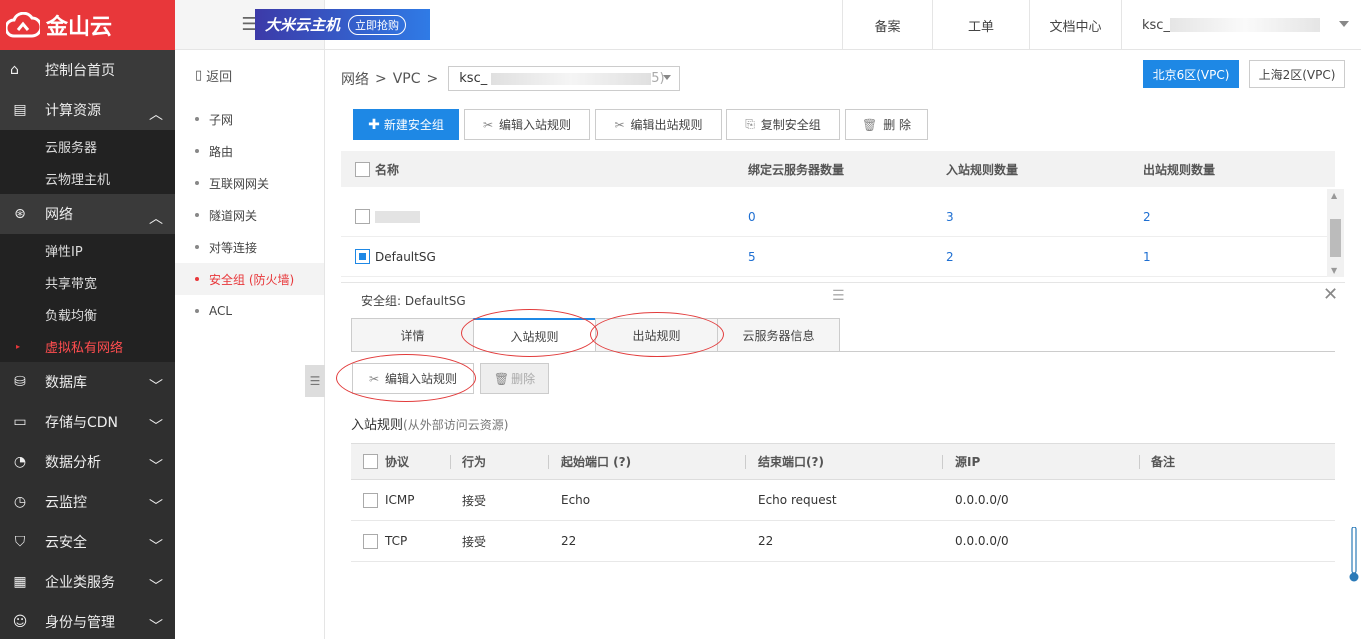 This screenshot has width=1361, height=639. I want to click on annotation-oval, so click(657, 334).